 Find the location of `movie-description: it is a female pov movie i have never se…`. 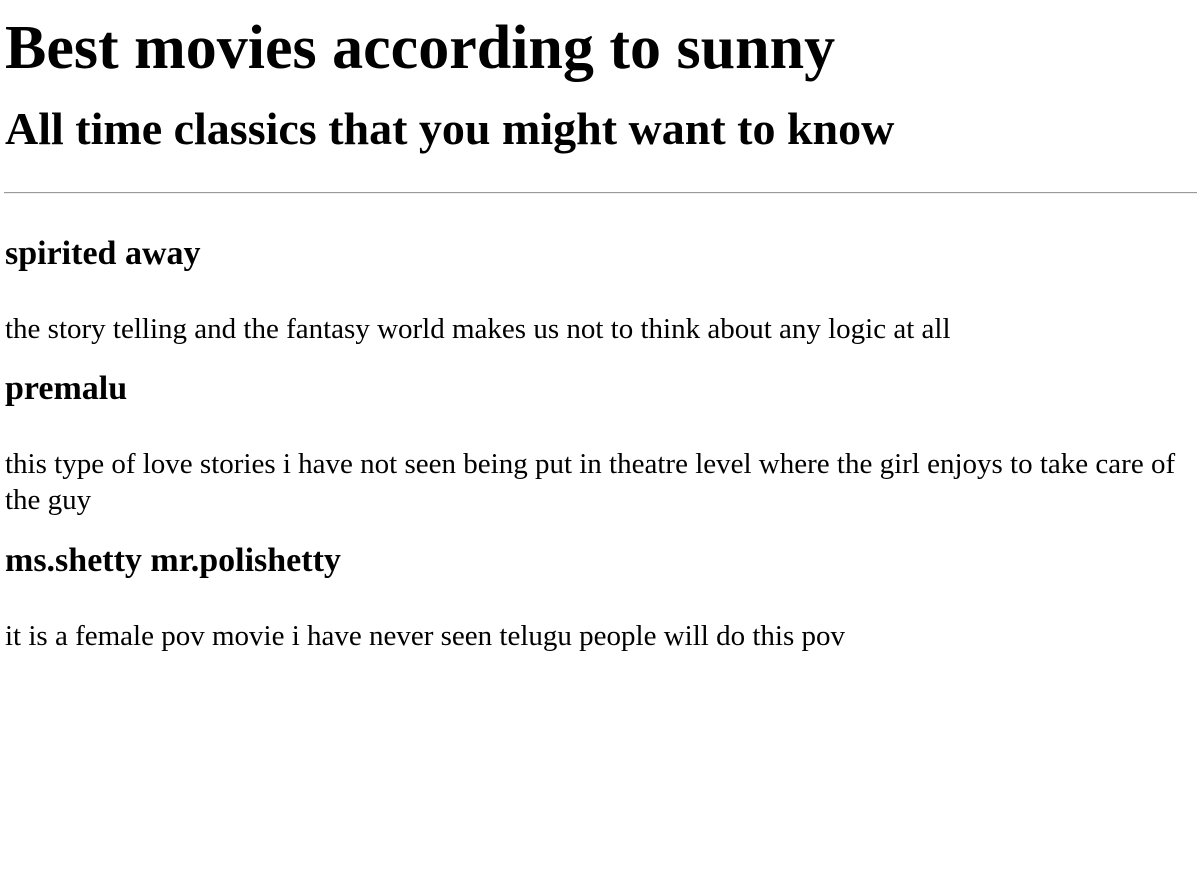

movie-description: it is a female pov movie i have never se… is located at coordinates (425, 636).